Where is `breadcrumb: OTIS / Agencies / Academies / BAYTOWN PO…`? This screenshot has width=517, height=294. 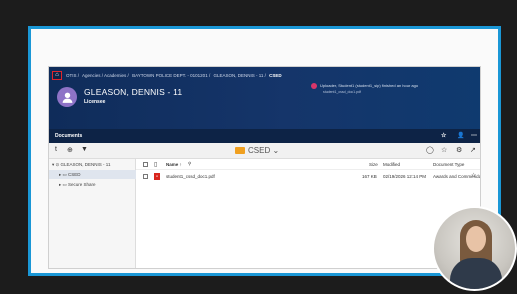
breadcrumb: OTIS / Agencies / Academies / BAYTOWN PO… is located at coordinates (175, 75).